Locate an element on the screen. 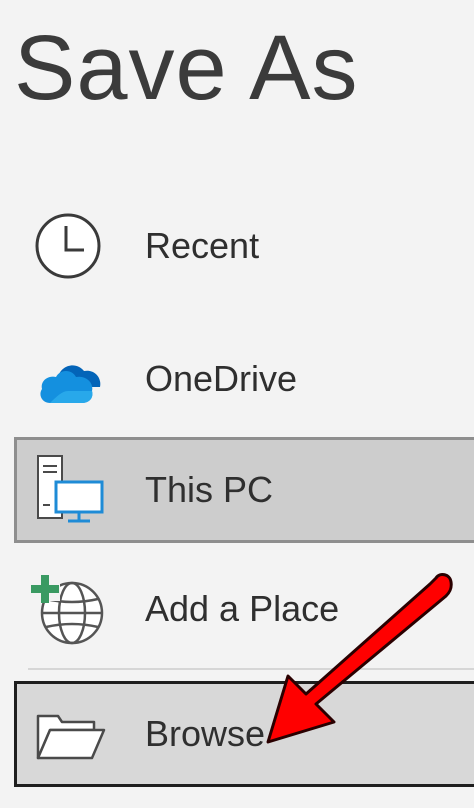 This screenshot has width=474, height=808. divider is located at coordinates (251, 669).